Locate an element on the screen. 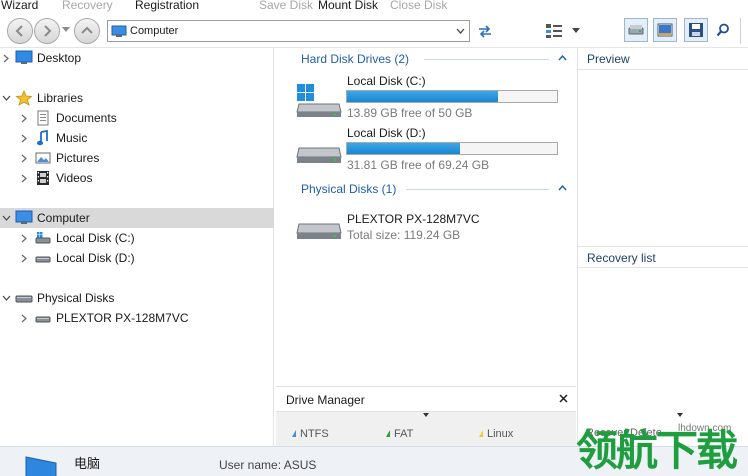  arrow-right-icon is located at coordinates (48, 31).